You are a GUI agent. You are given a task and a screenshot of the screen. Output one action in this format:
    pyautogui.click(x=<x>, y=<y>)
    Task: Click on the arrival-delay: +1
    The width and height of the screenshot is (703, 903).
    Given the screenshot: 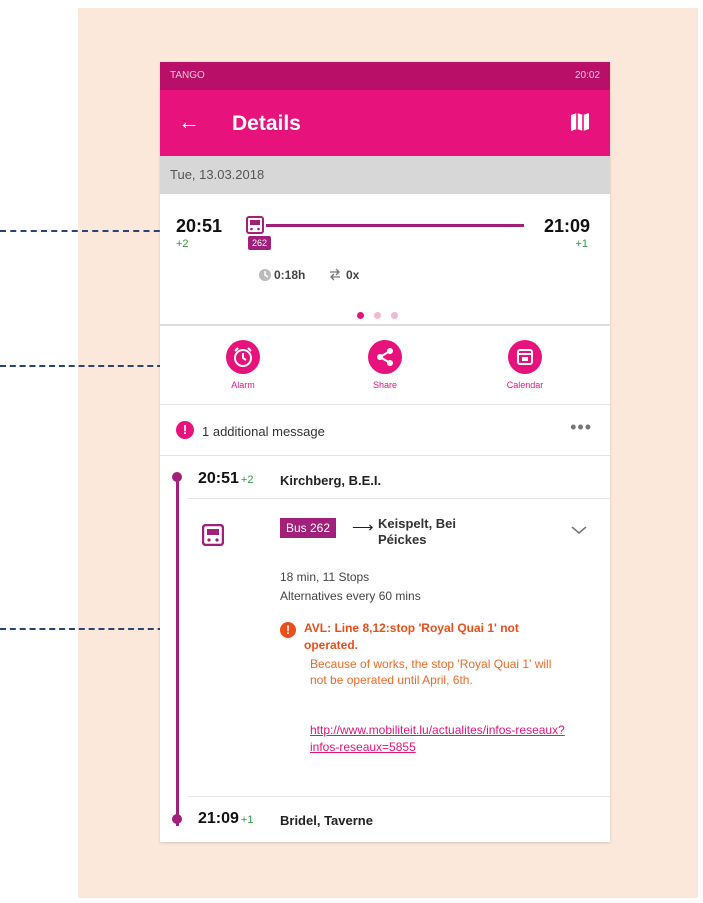 What is the action you would take?
    pyautogui.click(x=581, y=244)
    